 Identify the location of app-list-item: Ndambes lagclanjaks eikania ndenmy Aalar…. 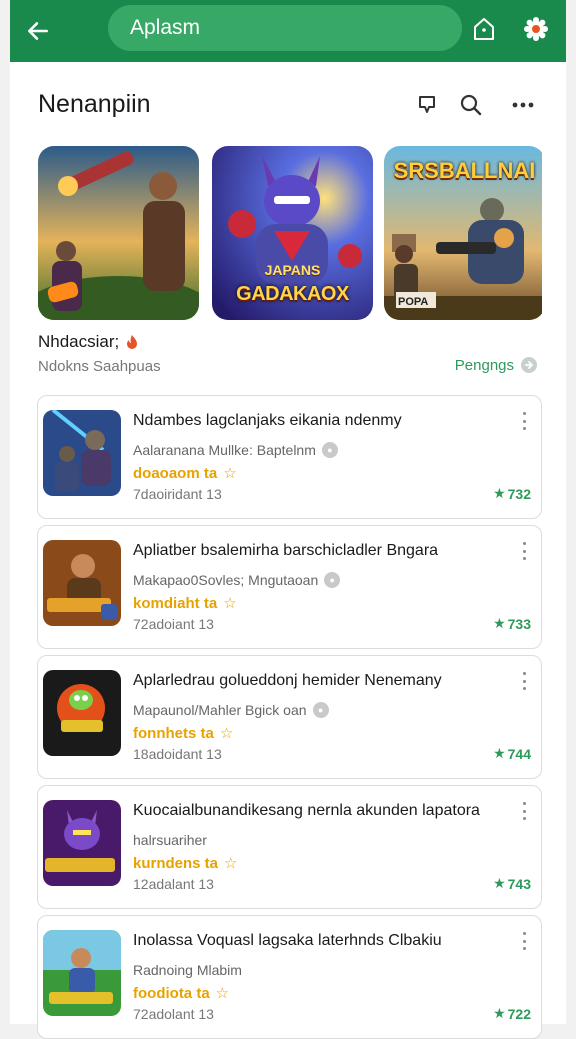
(289, 457).